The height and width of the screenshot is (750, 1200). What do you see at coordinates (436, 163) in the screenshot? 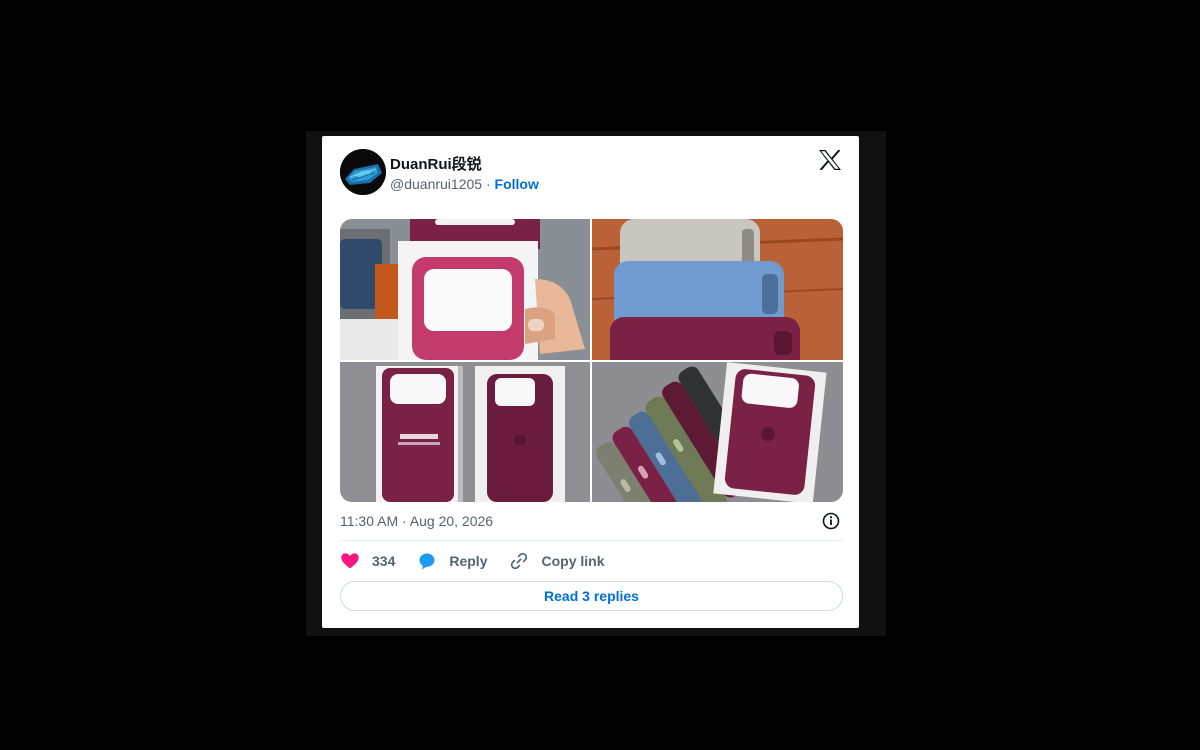
I see `author-name: DuanRui段锐` at bounding box center [436, 163].